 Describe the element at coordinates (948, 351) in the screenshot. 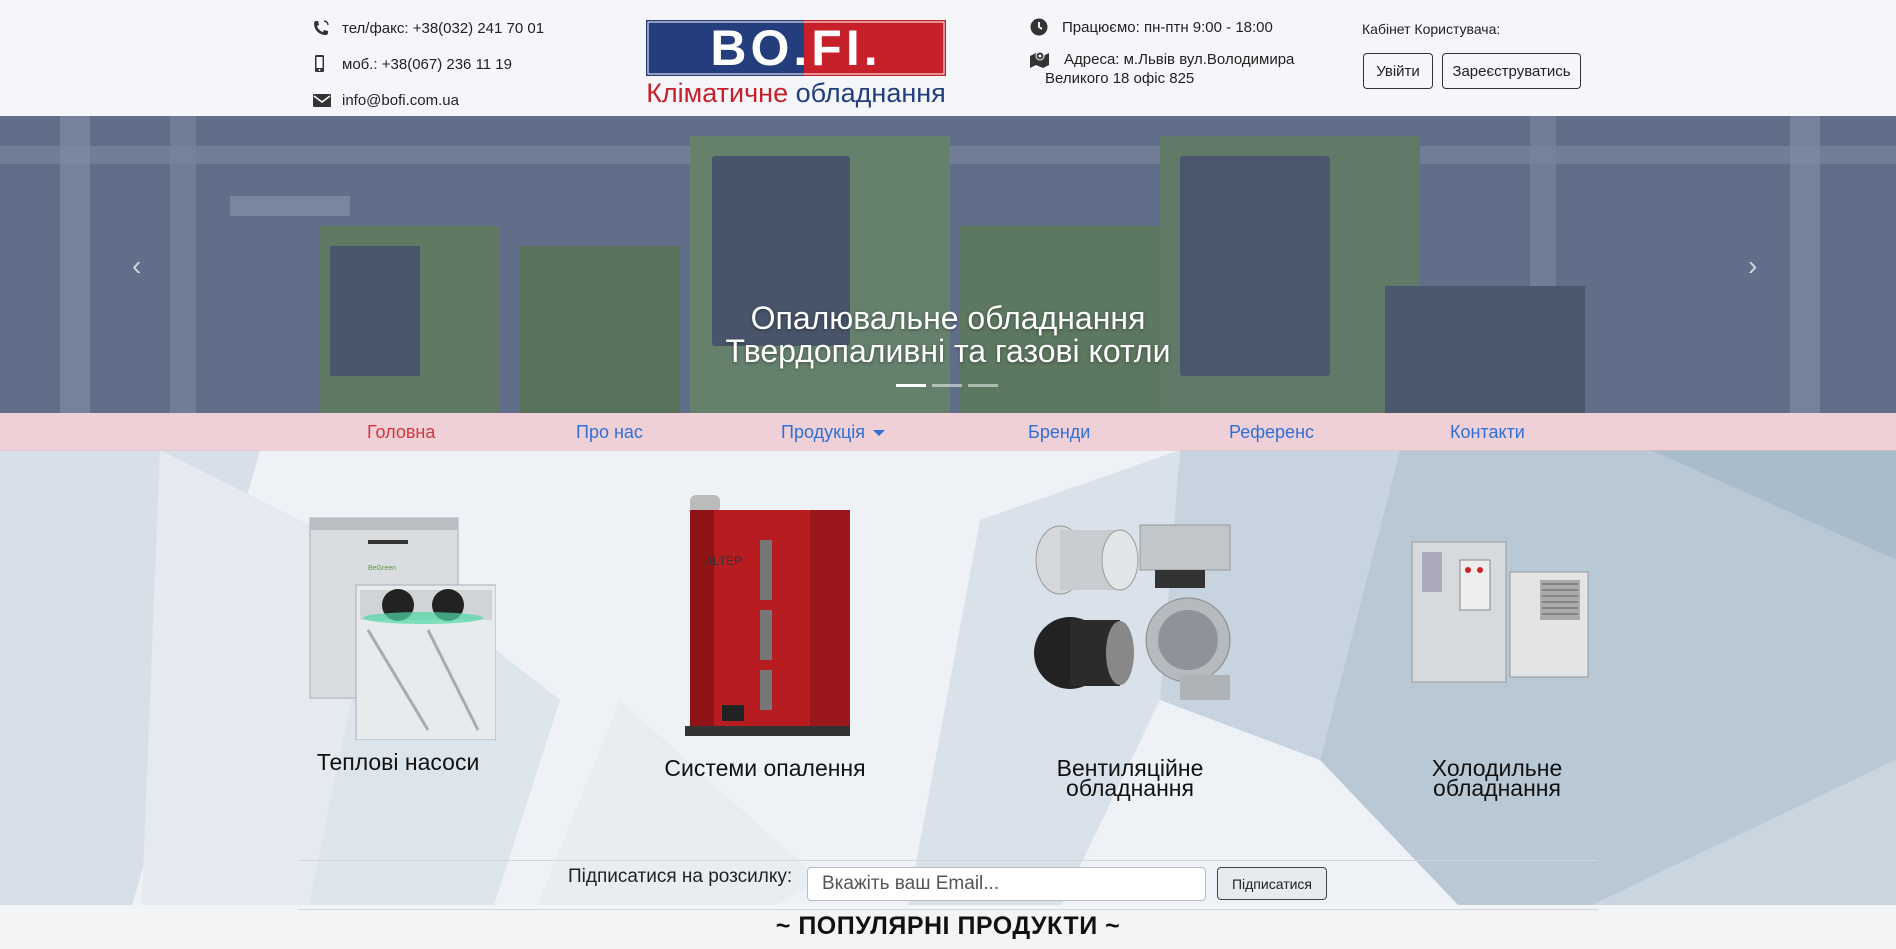

I see `hero-caption-line2: Твердопаливні та газові котли` at that location.